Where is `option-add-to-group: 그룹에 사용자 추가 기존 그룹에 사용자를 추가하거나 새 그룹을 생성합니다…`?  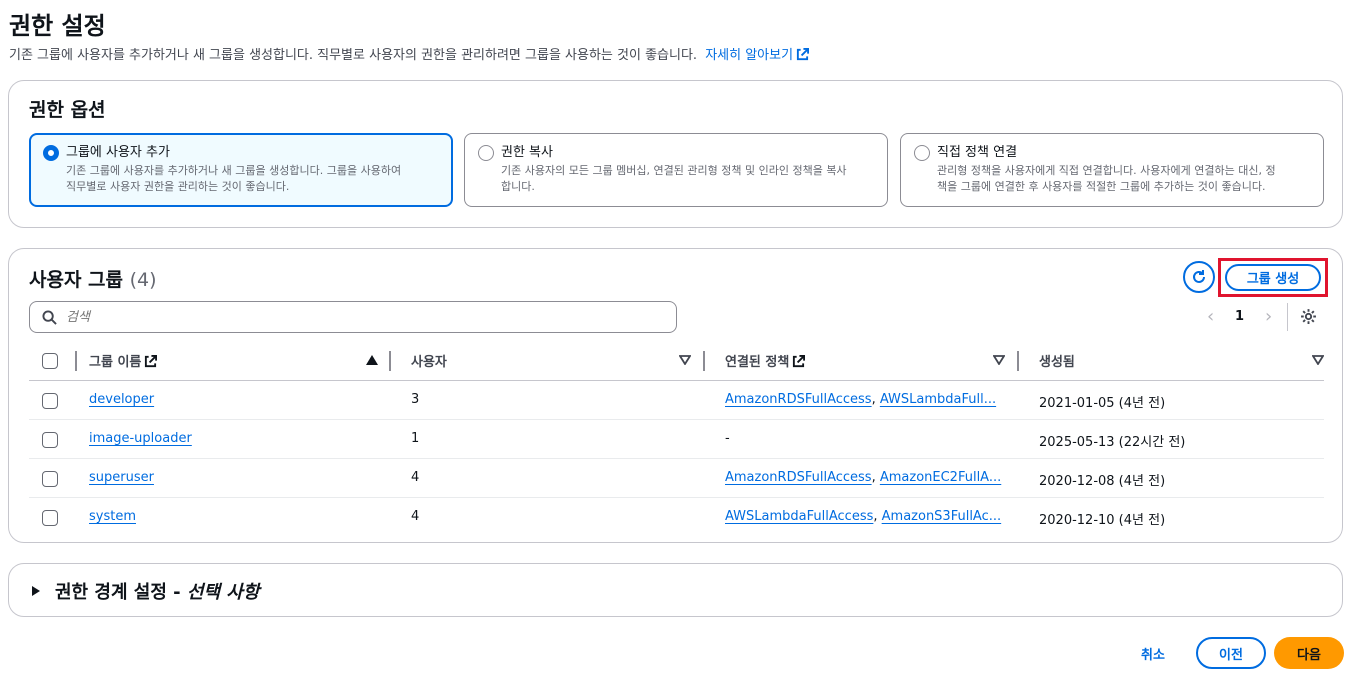
option-add-to-group: 그룹에 사용자 추가 기존 그룹에 사용자를 추가하거나 새 그룹을 생성합니다… is located at coordinates (241, 170).